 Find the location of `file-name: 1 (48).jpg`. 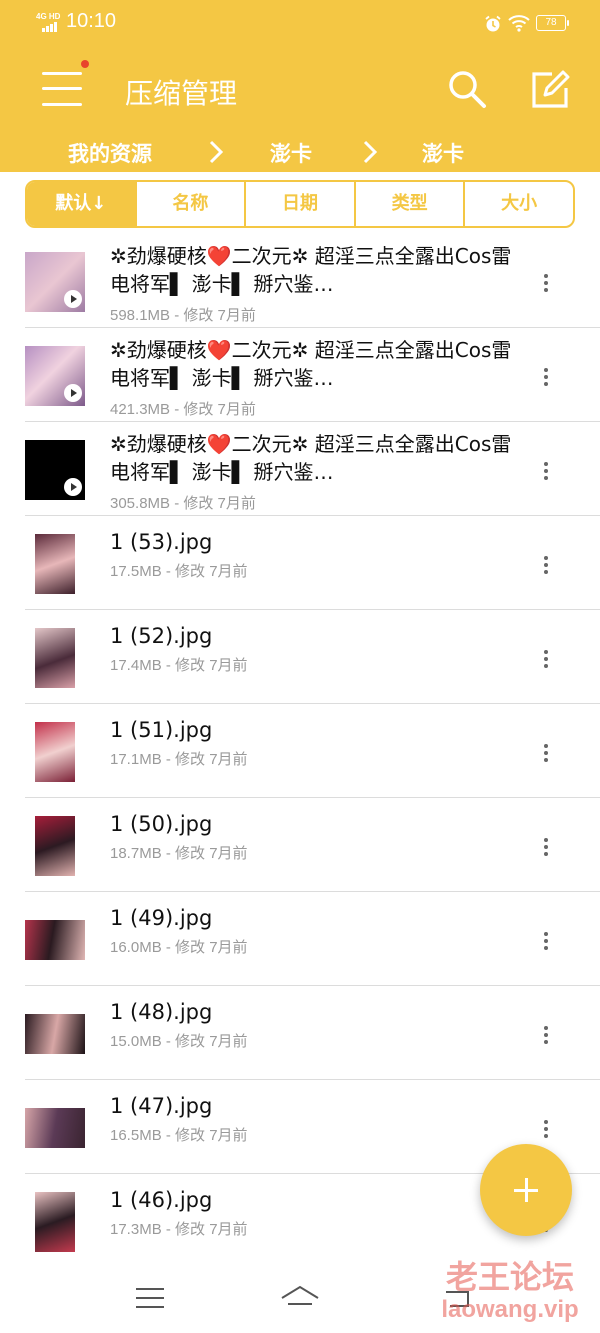

file-name: 1 (48).jpg is located at coordinates (161, 1012).